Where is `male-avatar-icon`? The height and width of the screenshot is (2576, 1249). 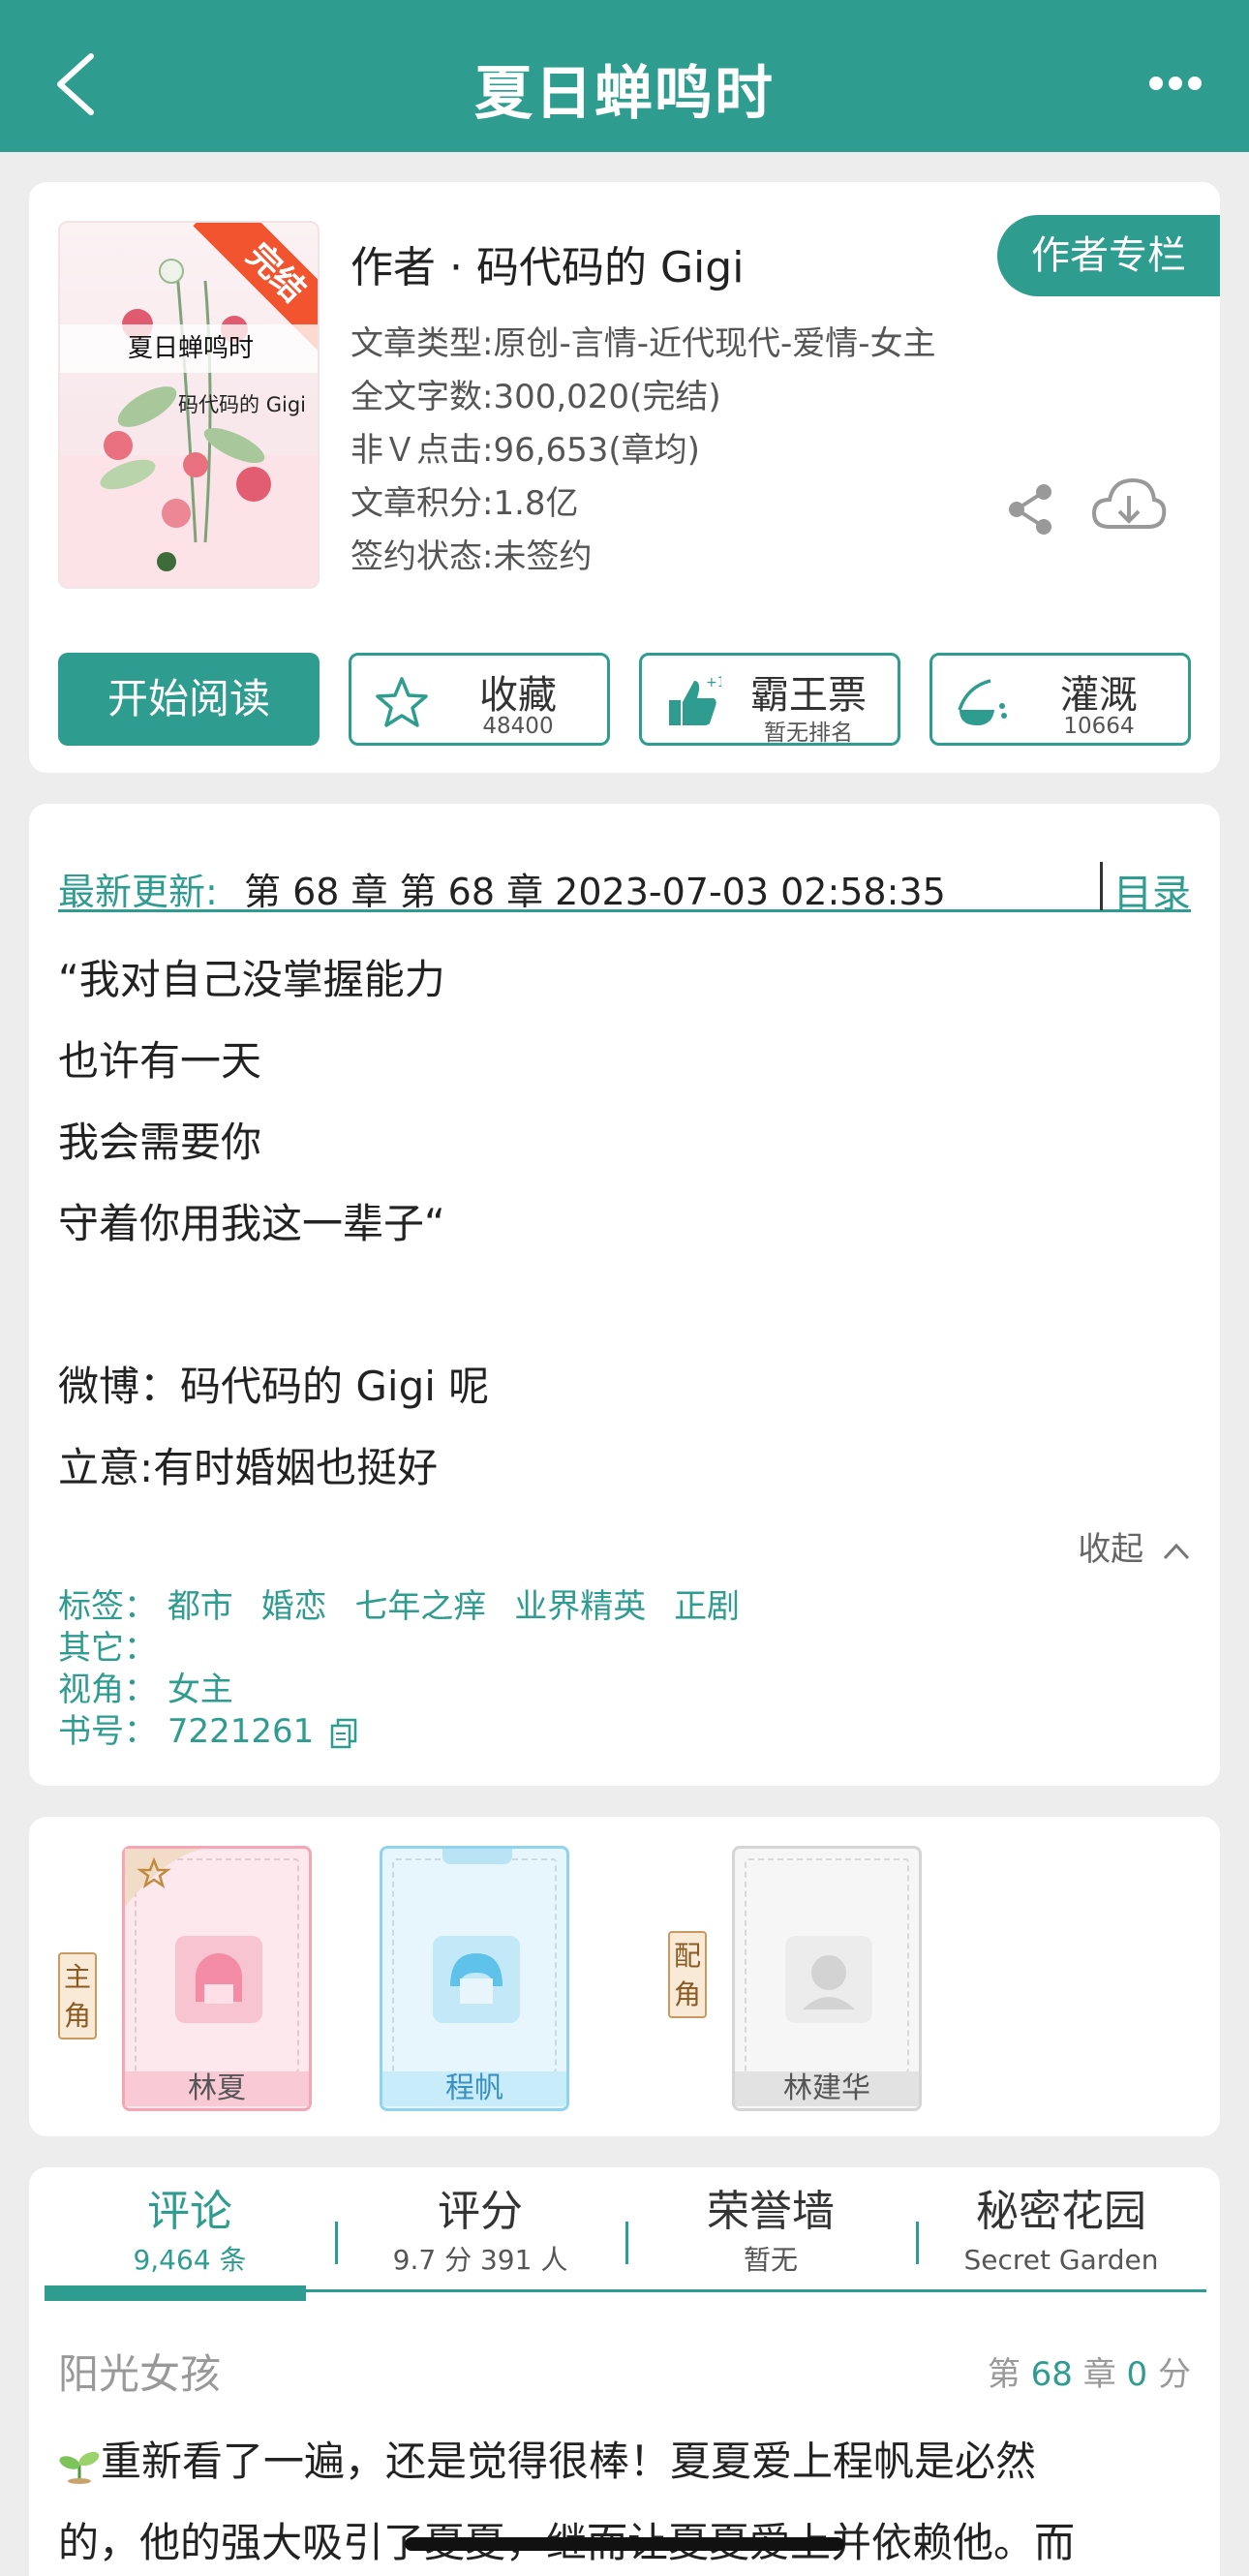 male-avatar-icon is located at coordinates (476, 1979).